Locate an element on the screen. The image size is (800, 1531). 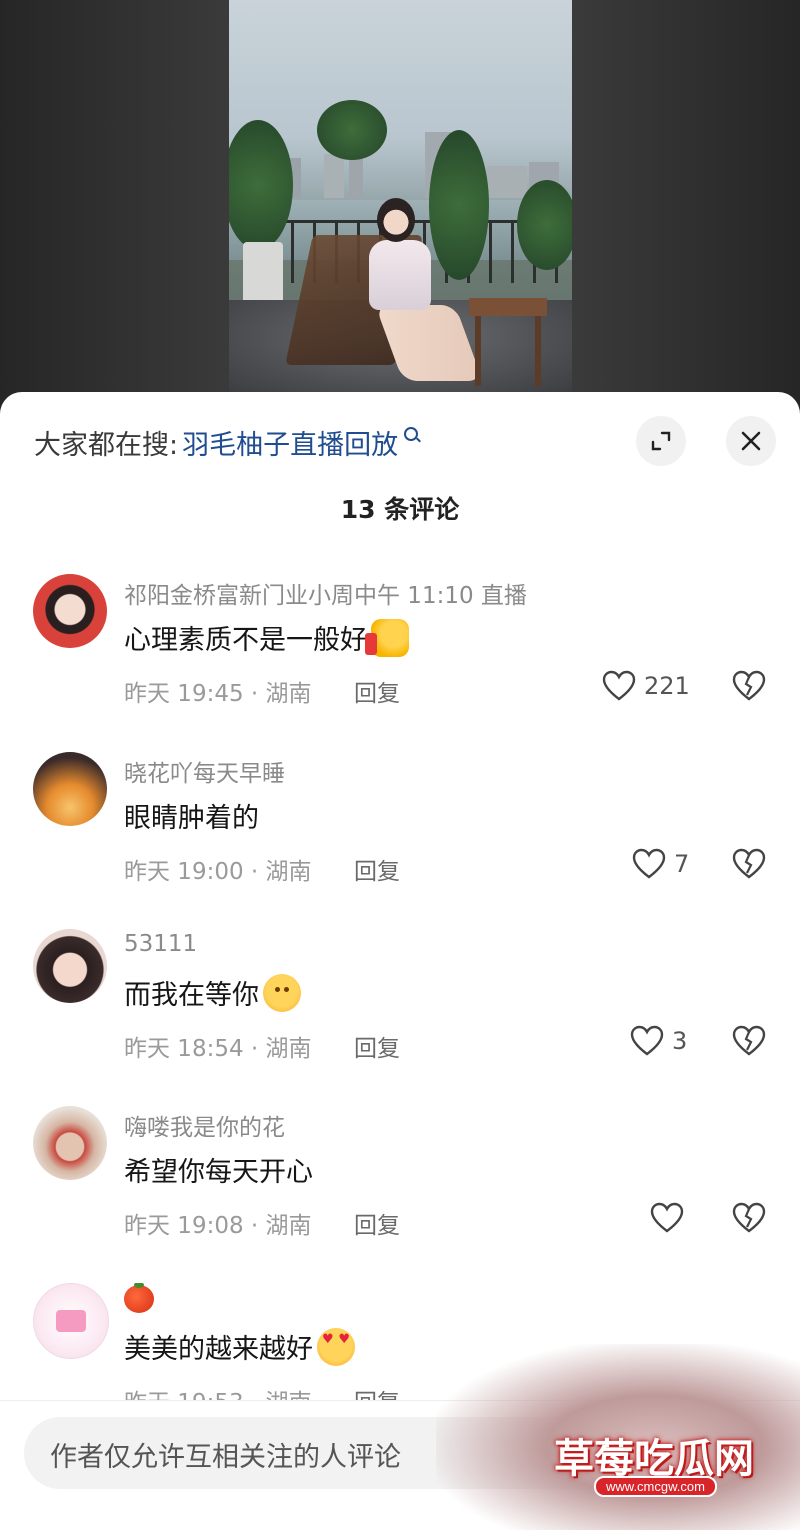
like-count: 221 is located at coordinates (667, 686).